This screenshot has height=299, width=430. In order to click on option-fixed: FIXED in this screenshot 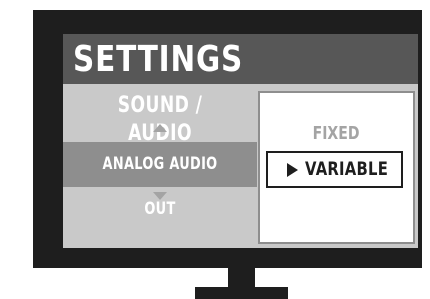, I will do `click(336, 134)`.